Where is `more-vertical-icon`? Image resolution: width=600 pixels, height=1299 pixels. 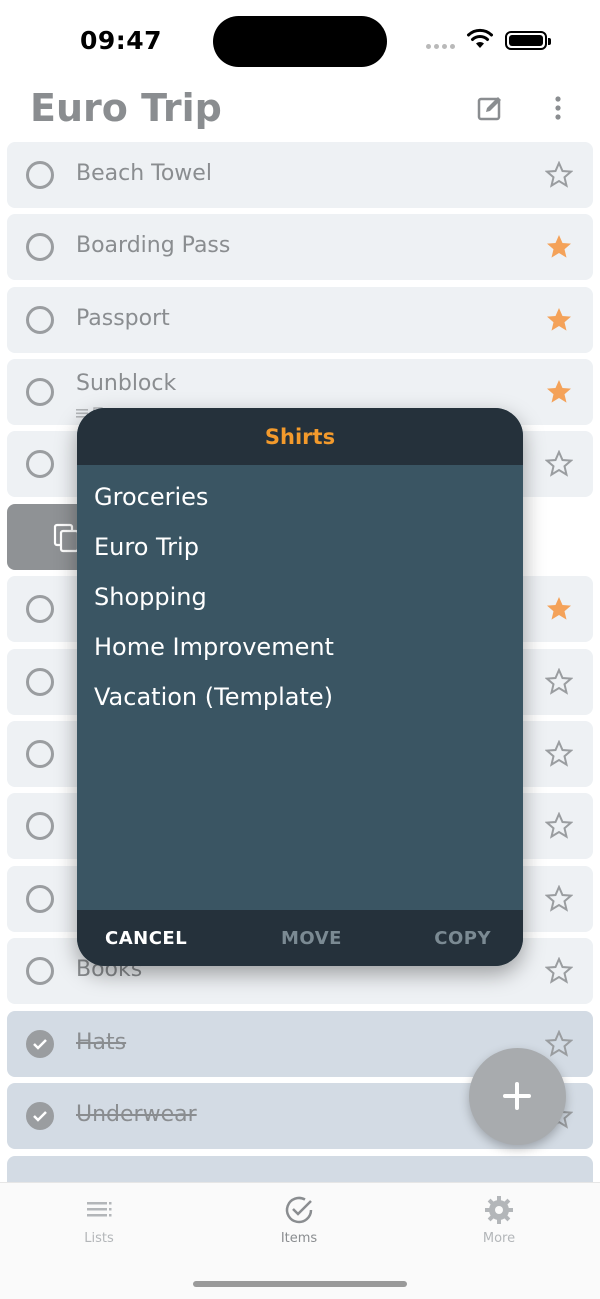 more-vertical-icon is located at coordinates (558, 108).